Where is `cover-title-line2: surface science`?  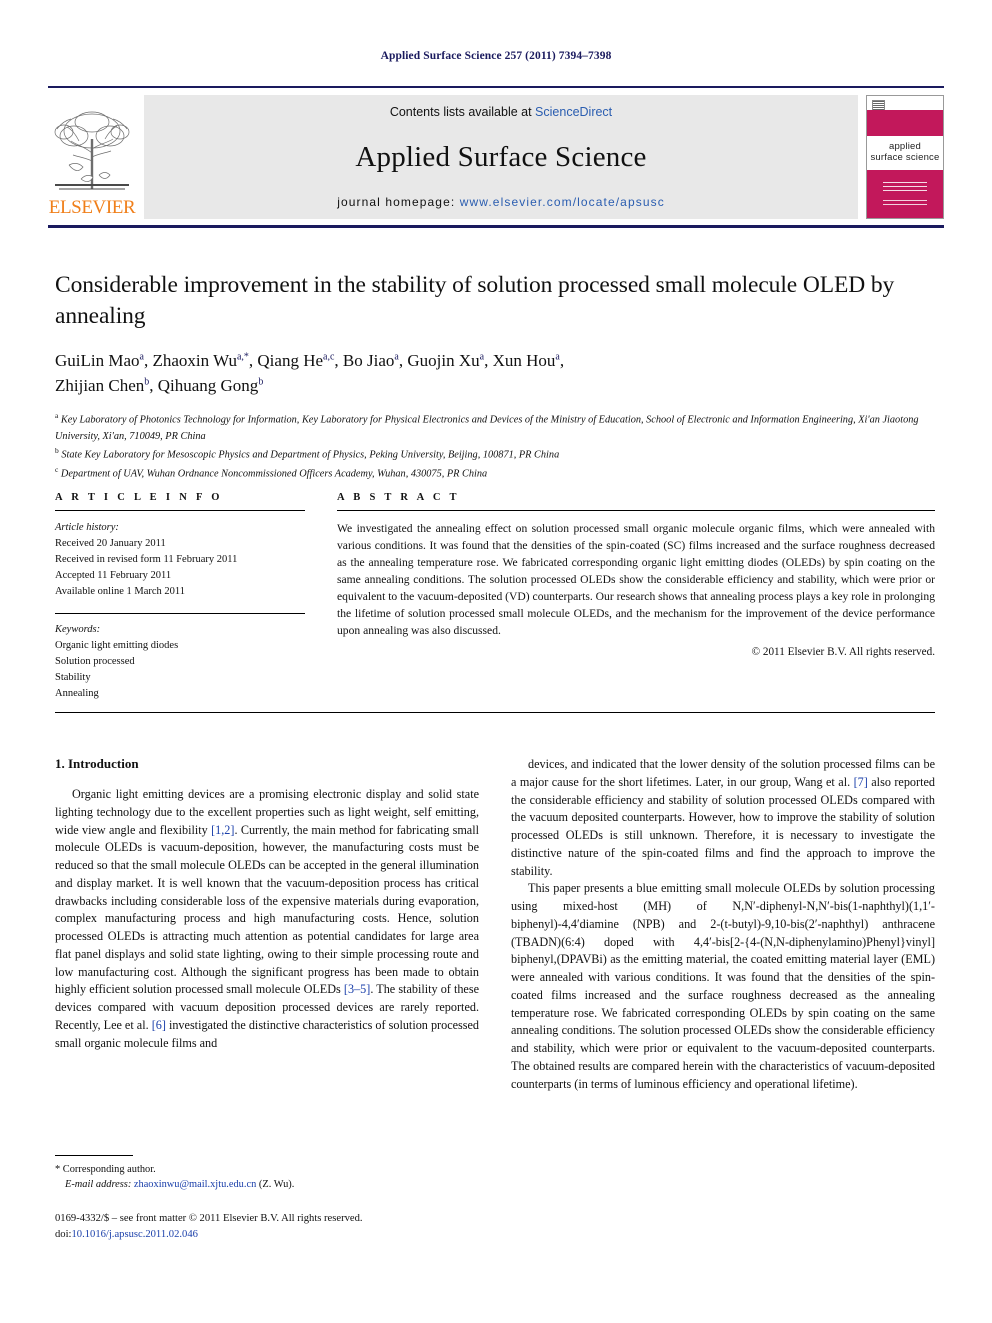 cover-title-line2: surface science is located at coordinates (905, 157).